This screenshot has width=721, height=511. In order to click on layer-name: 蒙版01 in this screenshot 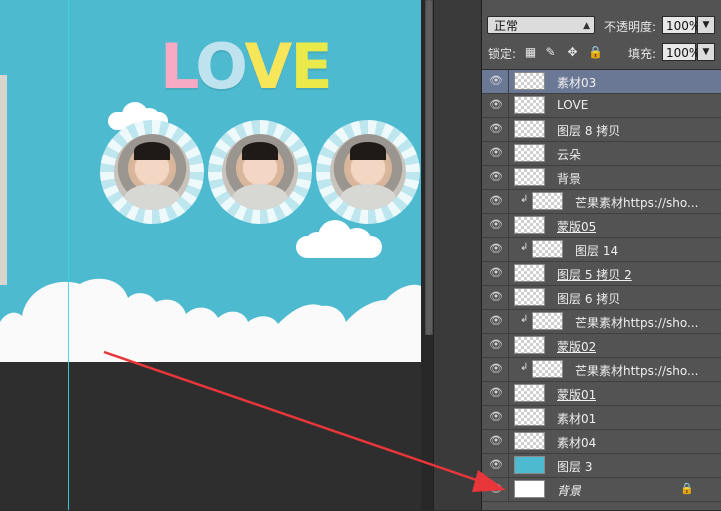, I will do `click(576, 394)`.